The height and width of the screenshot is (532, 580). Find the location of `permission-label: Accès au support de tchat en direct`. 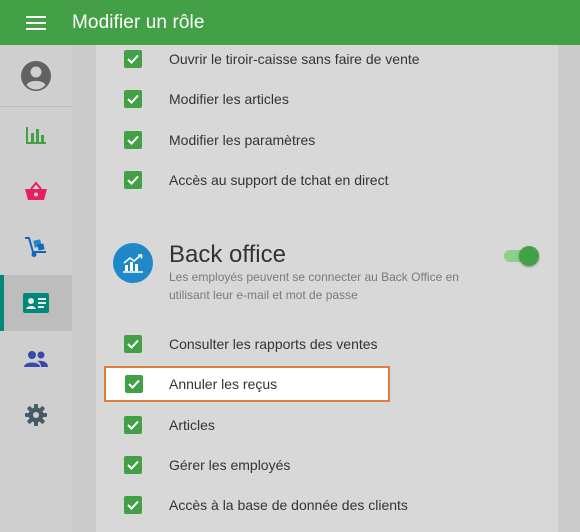

permission-label: Accès au support de tchat en direct is located at coordinates (279, 180).